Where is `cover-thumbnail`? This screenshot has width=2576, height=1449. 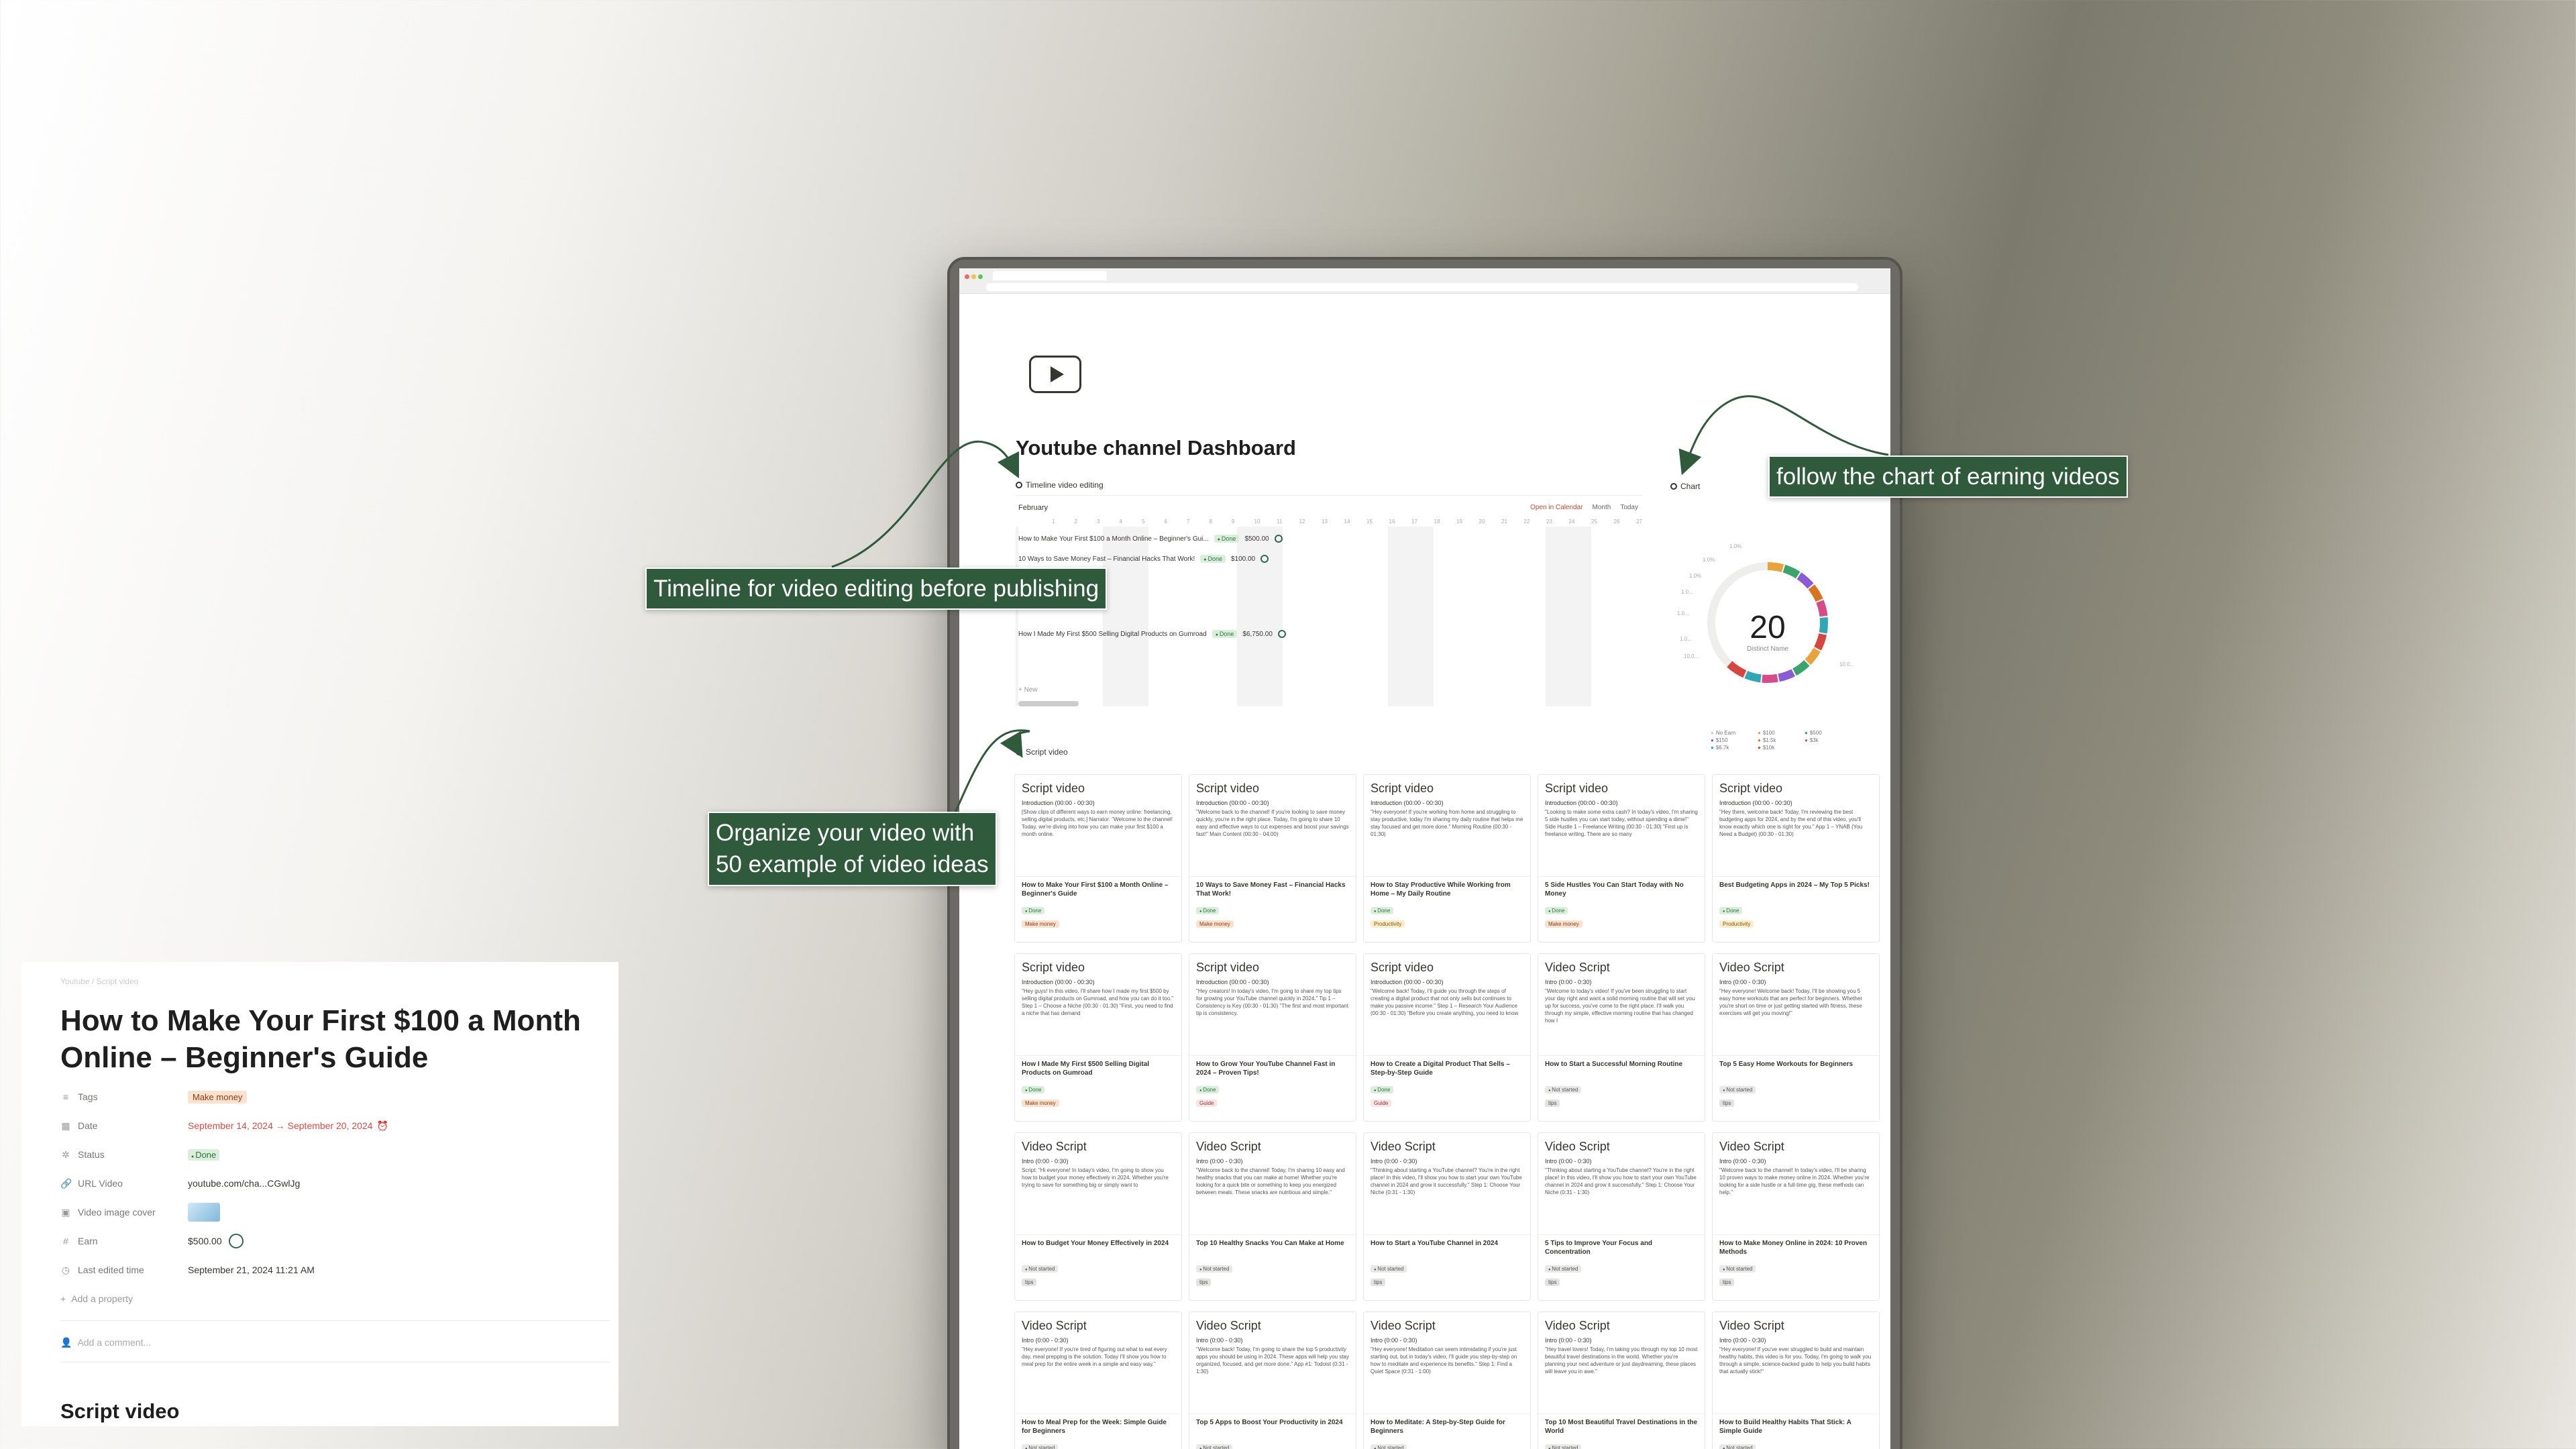
cover-thumbnail is located at coordinates (204, 1212).